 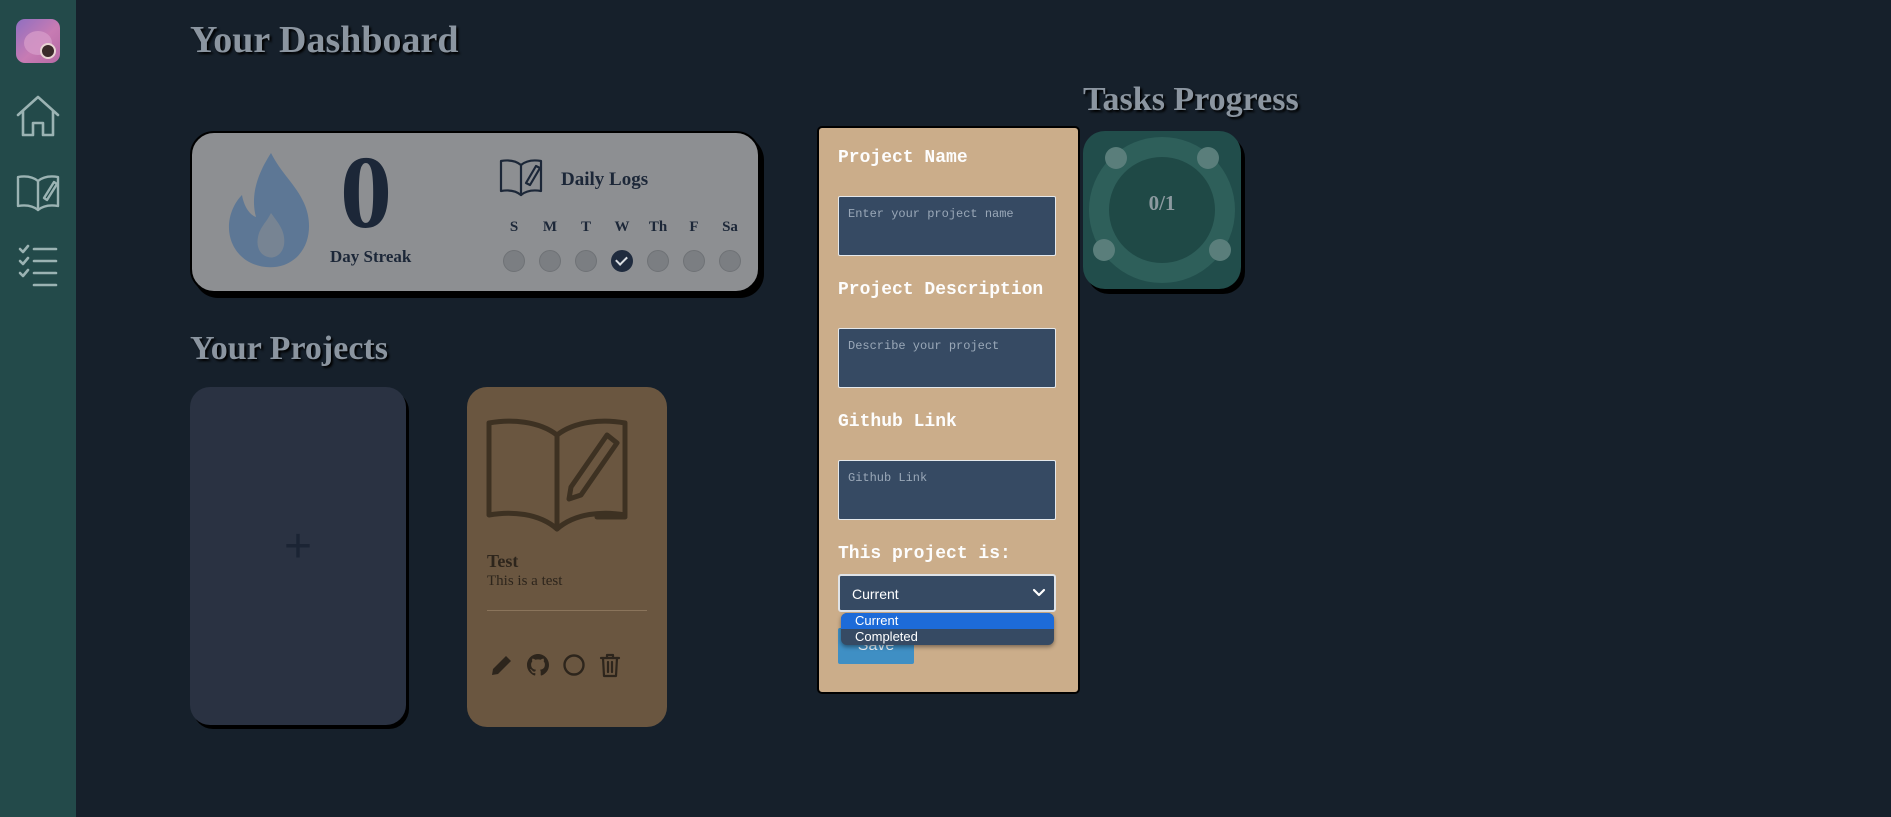 I want to click on add-project-card: +, so click(x=298, y=556).